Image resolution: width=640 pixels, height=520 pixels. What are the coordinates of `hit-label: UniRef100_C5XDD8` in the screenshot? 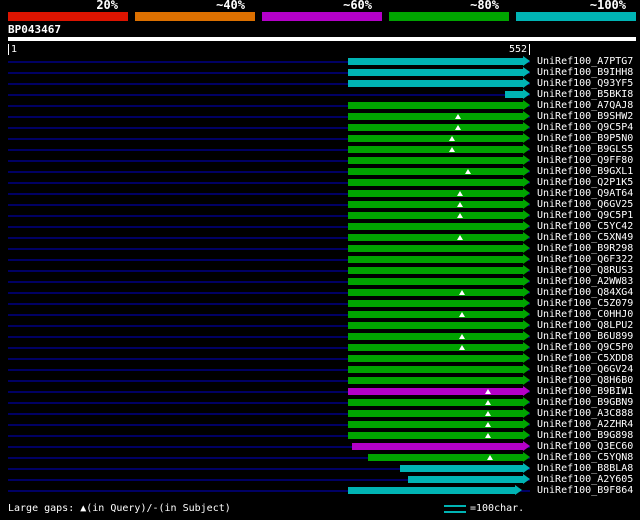 It's located at (585, 358).